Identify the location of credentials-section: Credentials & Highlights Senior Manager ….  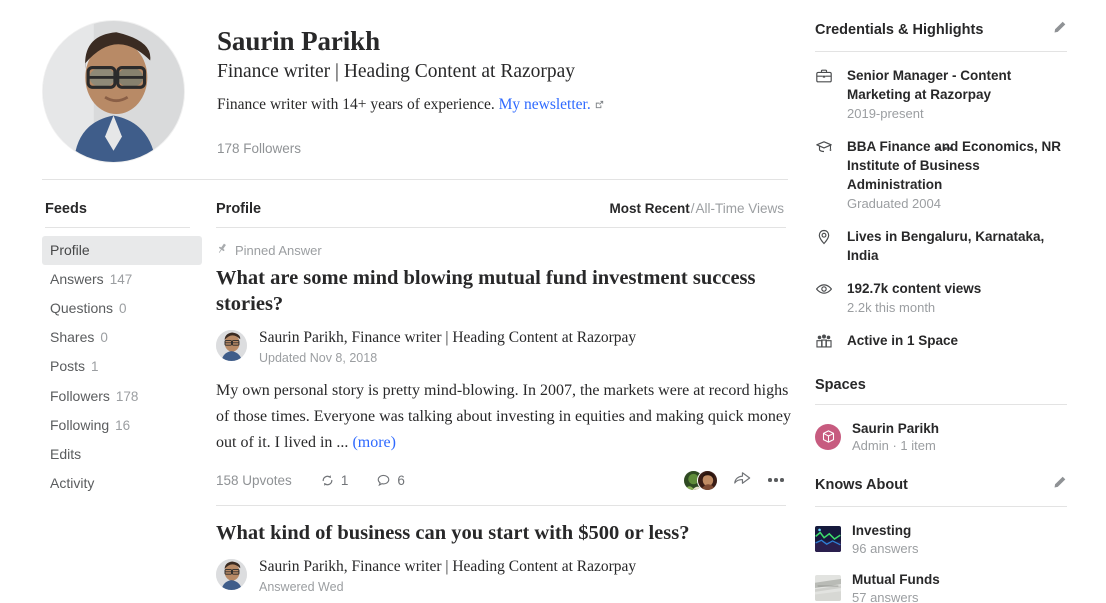
(941, 187).